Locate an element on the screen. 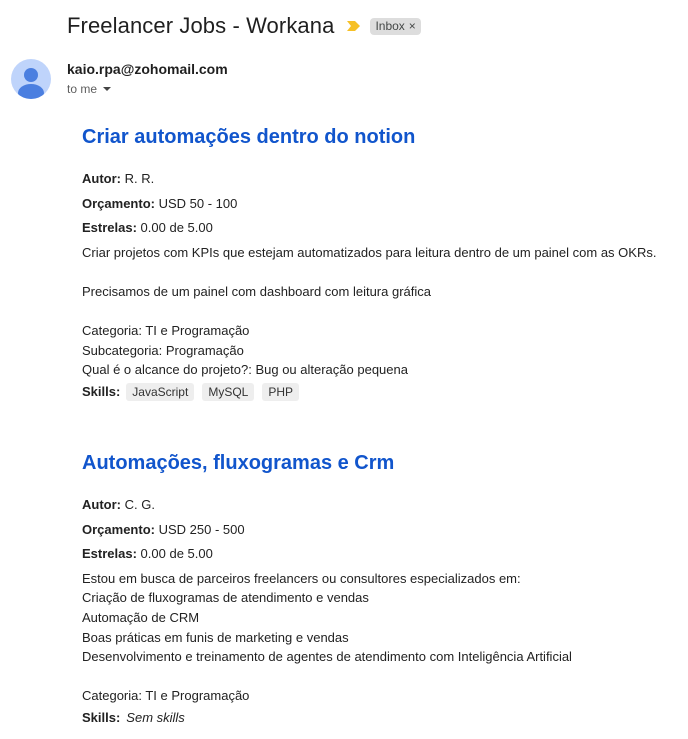  inbox-label-chip: Inbox × is located at coordinates (395, 26).